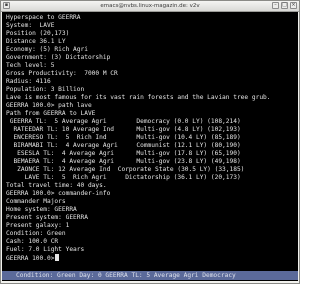 This screenshot has width=320, height=284. Describe the element at coordinates (36, 233) in the screenshot. I see `terminal-line: Condition: Green` at that location.